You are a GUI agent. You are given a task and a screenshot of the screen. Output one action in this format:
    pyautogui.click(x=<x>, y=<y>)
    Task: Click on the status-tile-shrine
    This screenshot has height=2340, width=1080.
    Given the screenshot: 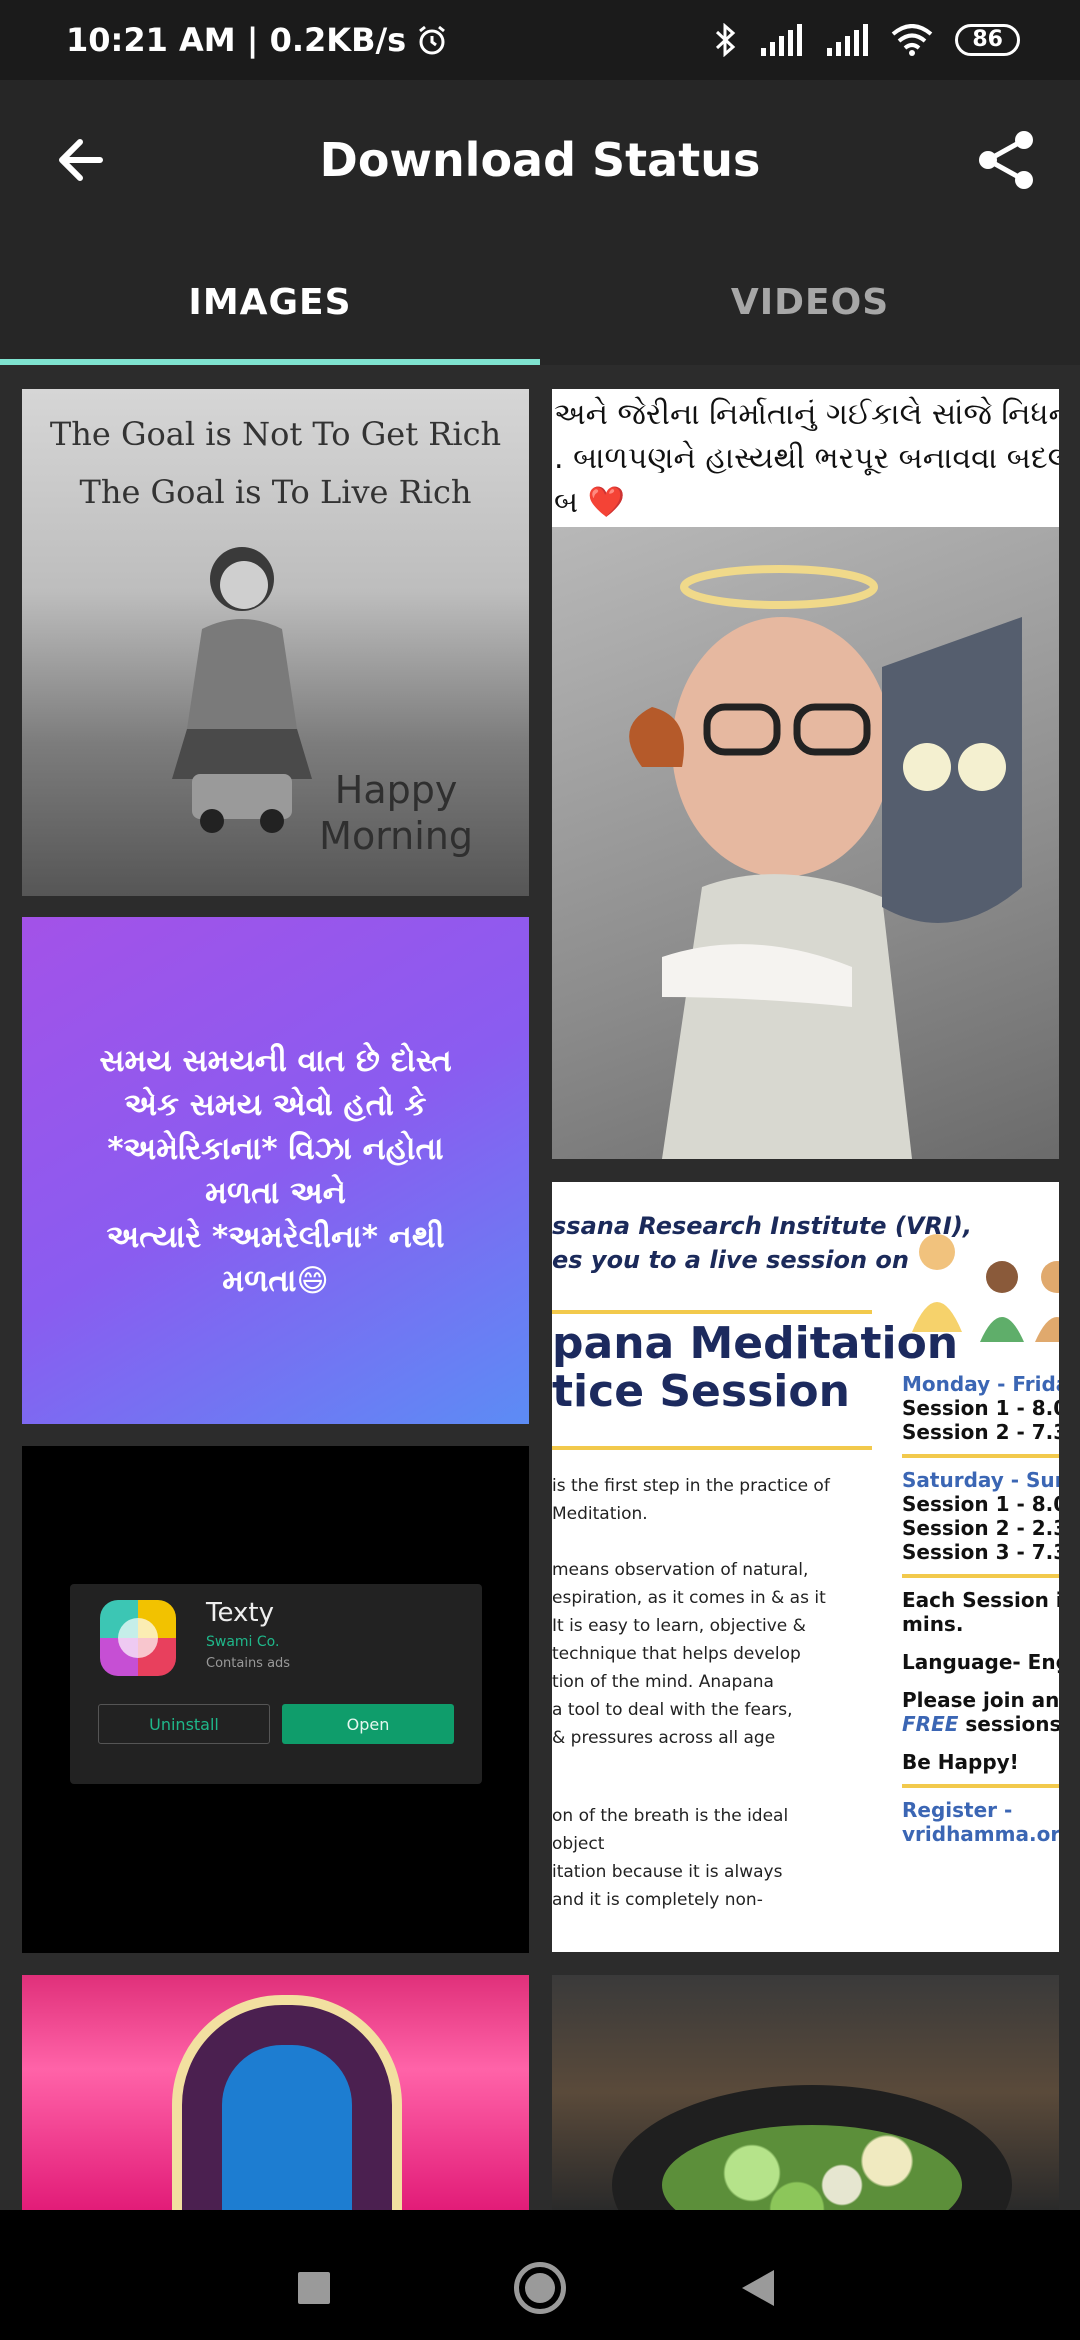 What is the action you would take?
    pyautogui.click(x=275, y=2092)
    